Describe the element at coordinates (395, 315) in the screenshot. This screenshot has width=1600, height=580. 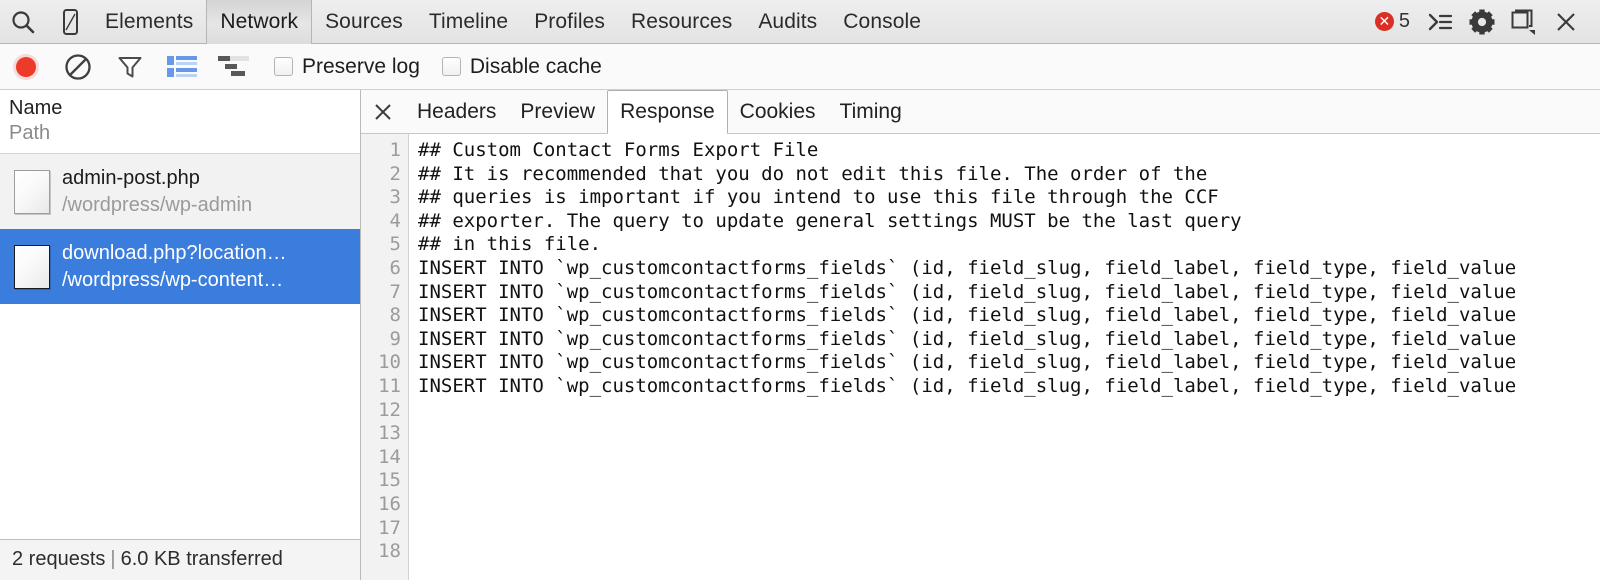
I see `line-number: 8` at that location.